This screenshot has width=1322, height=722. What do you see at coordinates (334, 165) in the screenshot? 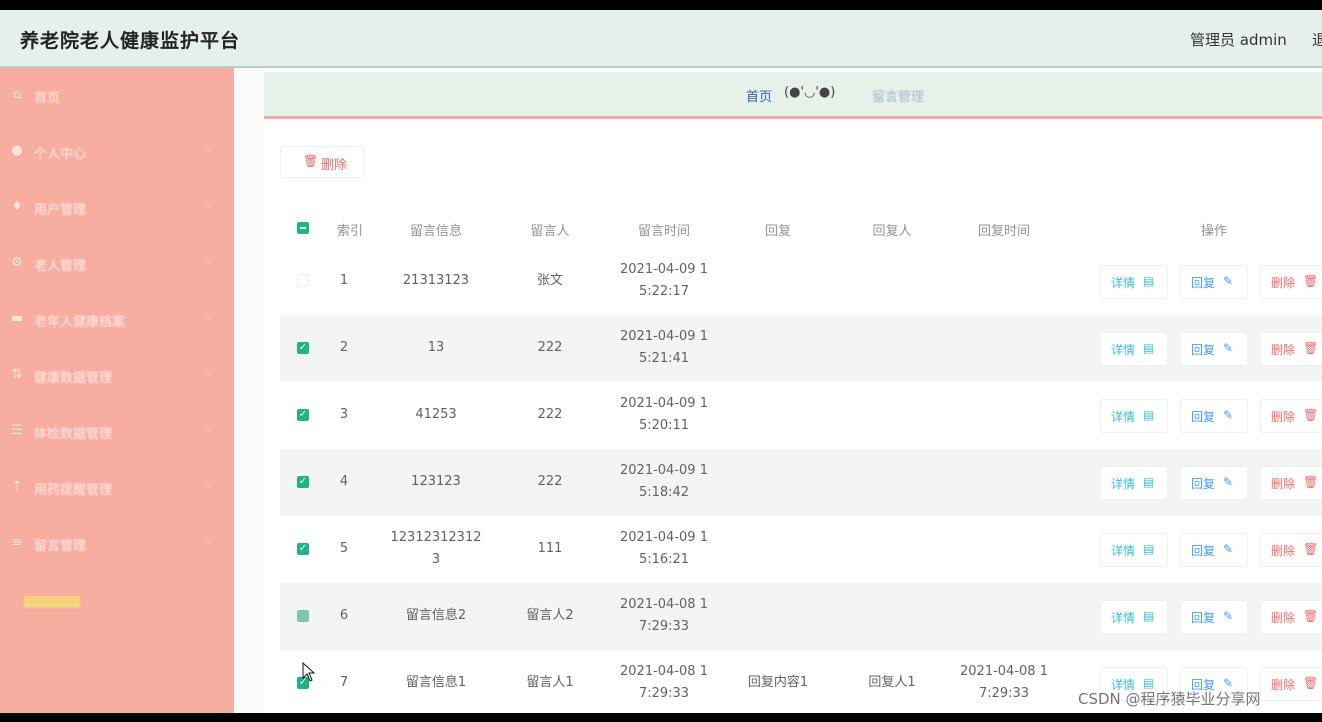
I see `batch-delete-label: 删除` at bounding box center [334, 165].